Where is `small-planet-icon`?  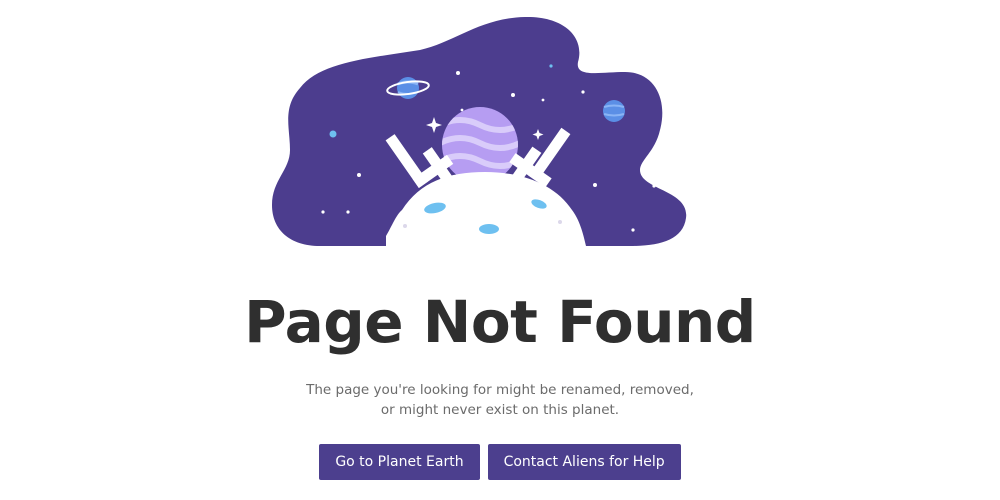 small-planet-icon is located at coordinates (614, 111).